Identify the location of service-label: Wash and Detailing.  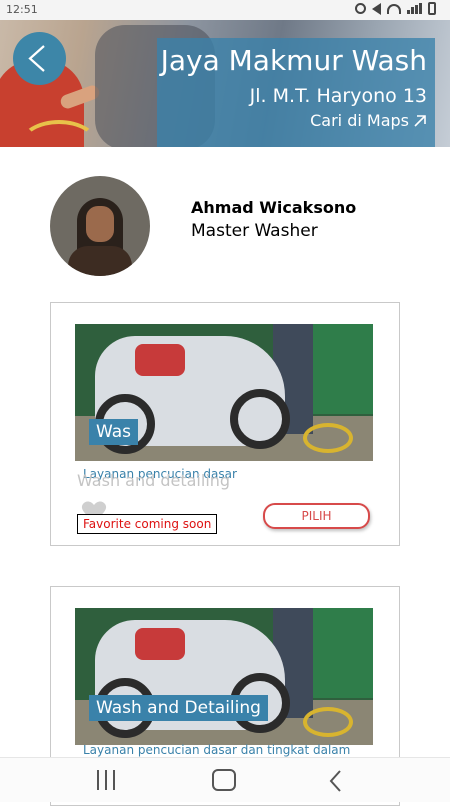
(178, 708).